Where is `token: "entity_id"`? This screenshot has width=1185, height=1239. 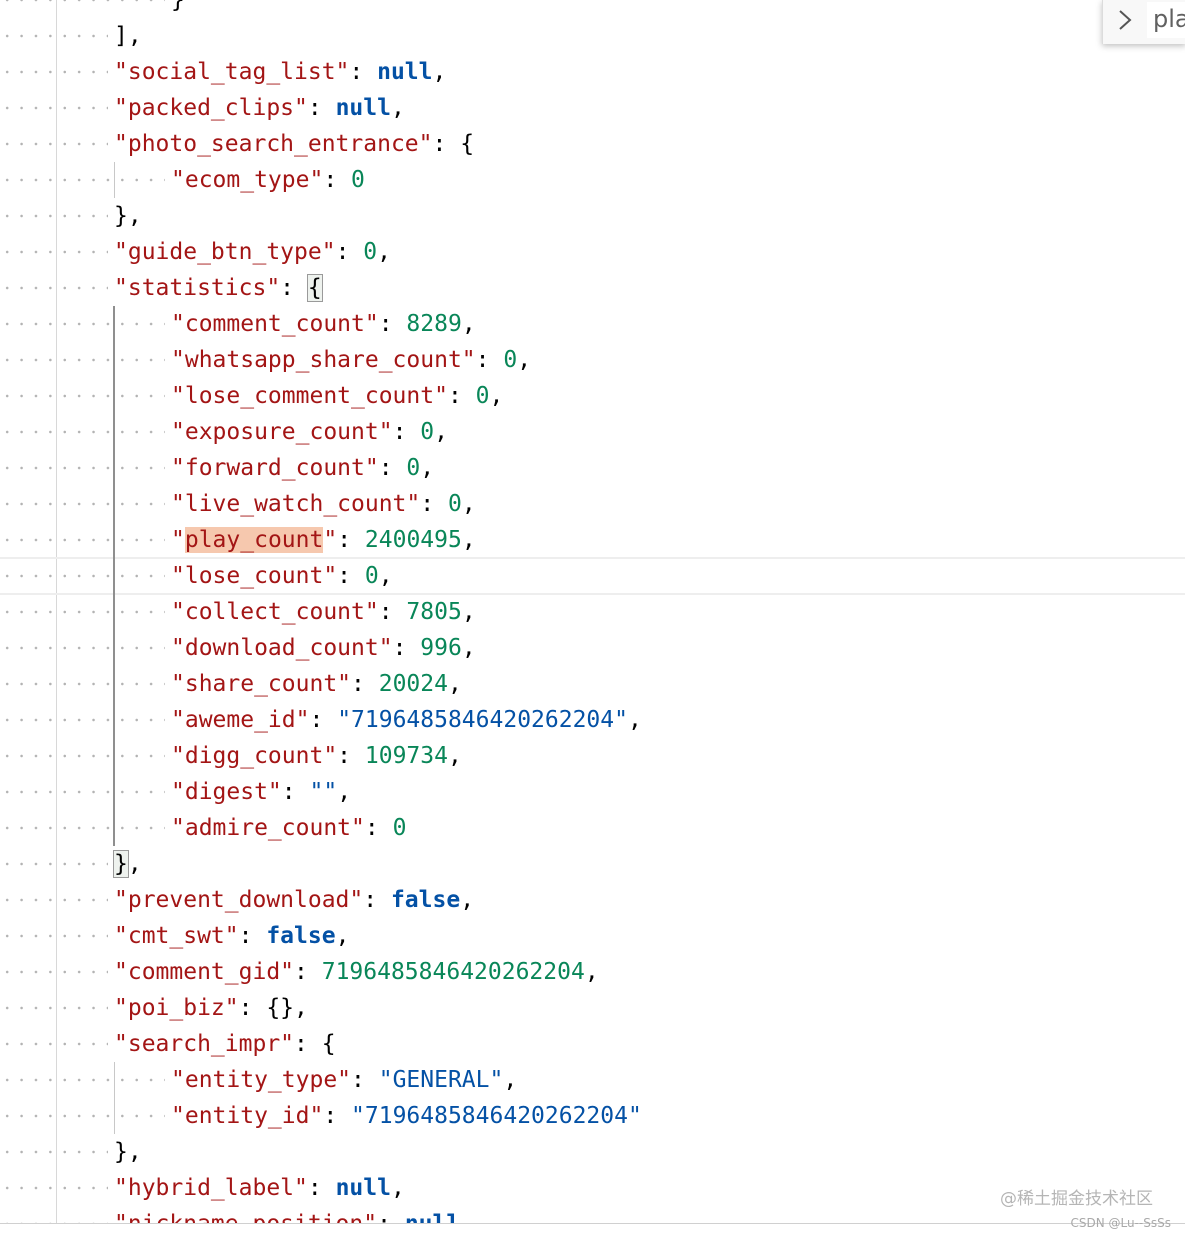 token: "entity_id" is located at coordinates (247, 1116).